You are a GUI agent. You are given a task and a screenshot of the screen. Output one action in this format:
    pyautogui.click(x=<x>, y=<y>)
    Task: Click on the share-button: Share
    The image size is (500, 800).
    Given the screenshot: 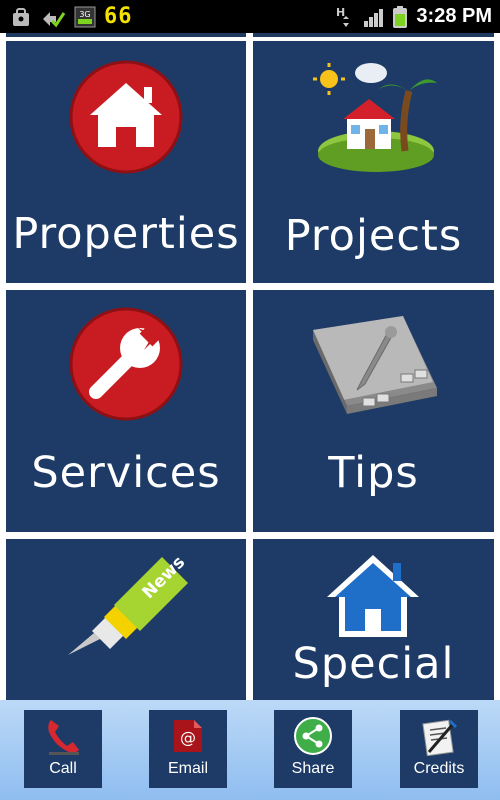 What is the action you would take?
    pyautogui.click(x=313, y=749)
    